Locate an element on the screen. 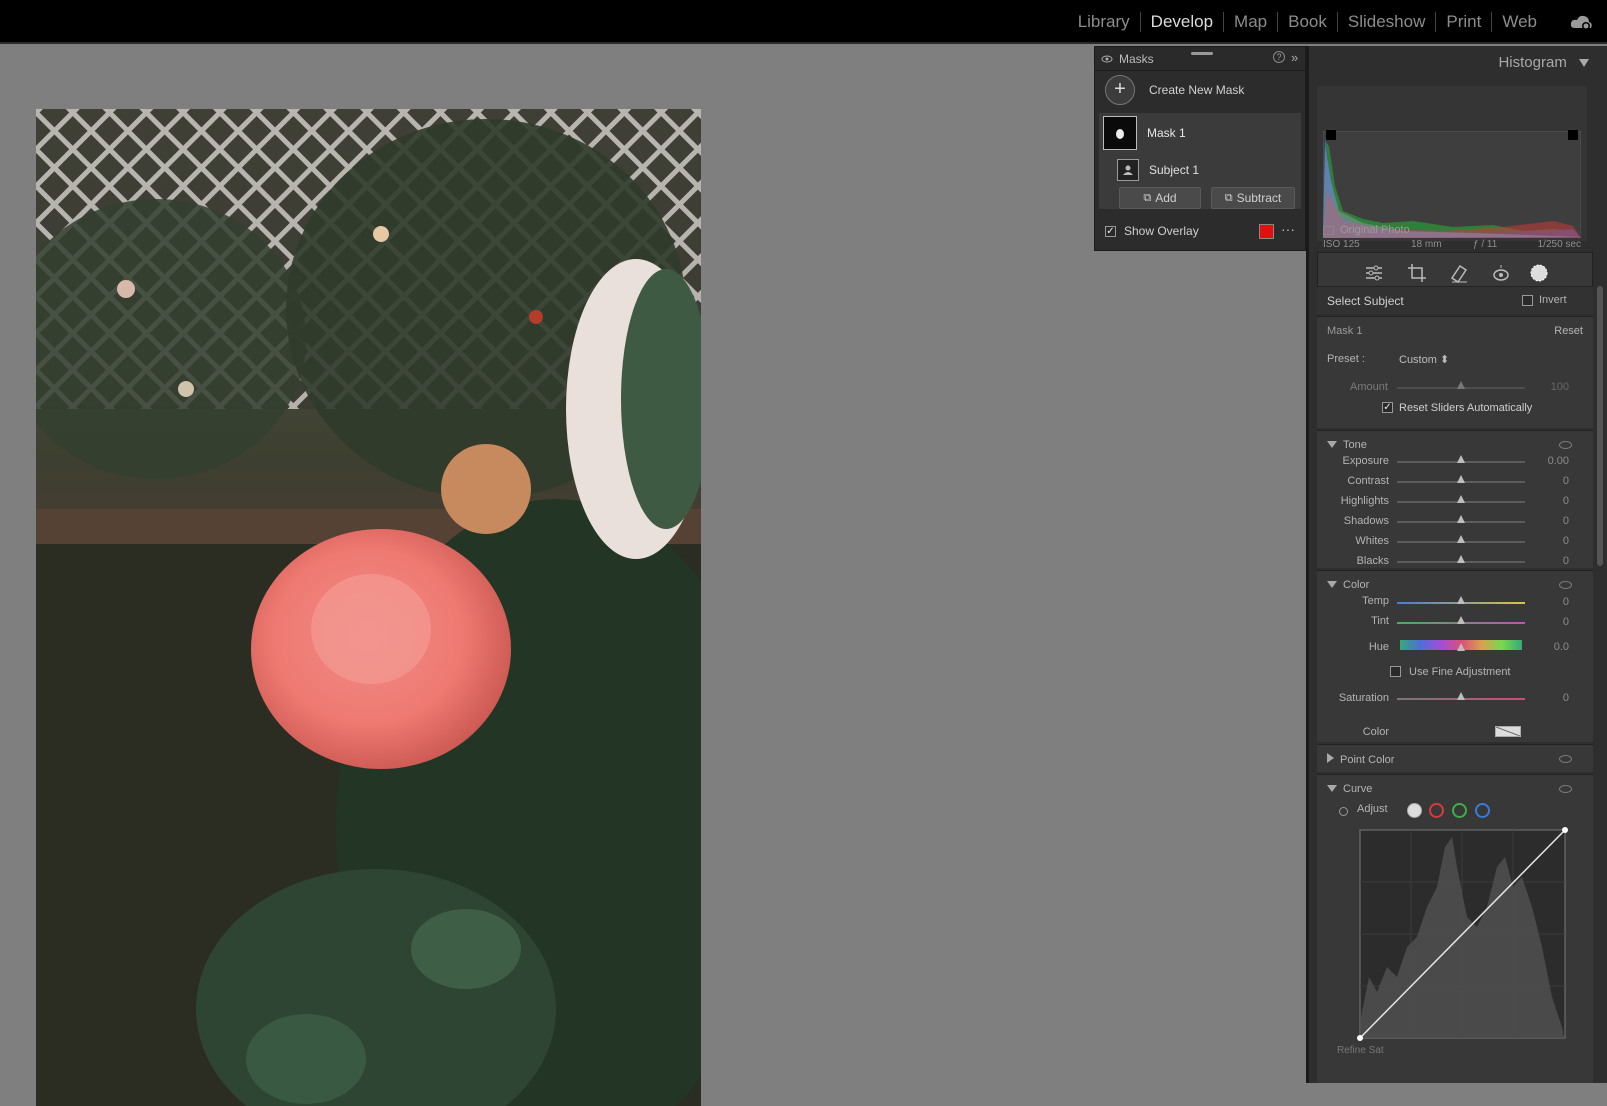 The height and width of the screenshot is (1106, 1607). curve-section: Curve Adjust Refine Sat is located at coordinates (1455, 928).